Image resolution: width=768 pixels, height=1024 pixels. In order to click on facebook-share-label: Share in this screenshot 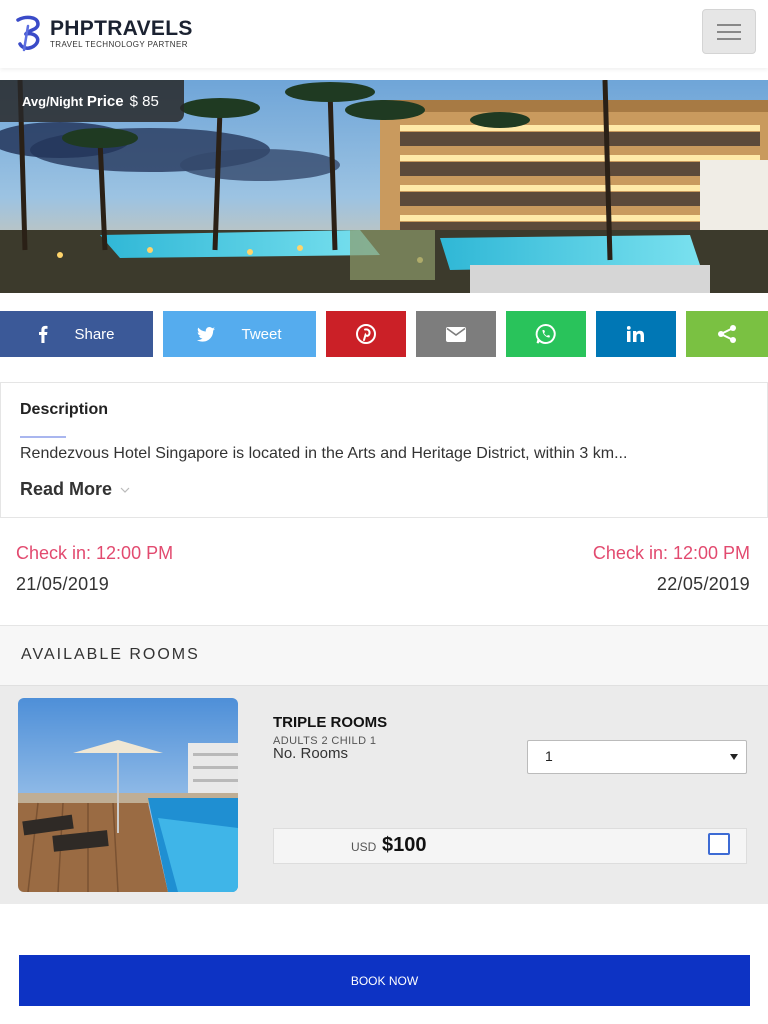, I will do `click(94, 334)`.